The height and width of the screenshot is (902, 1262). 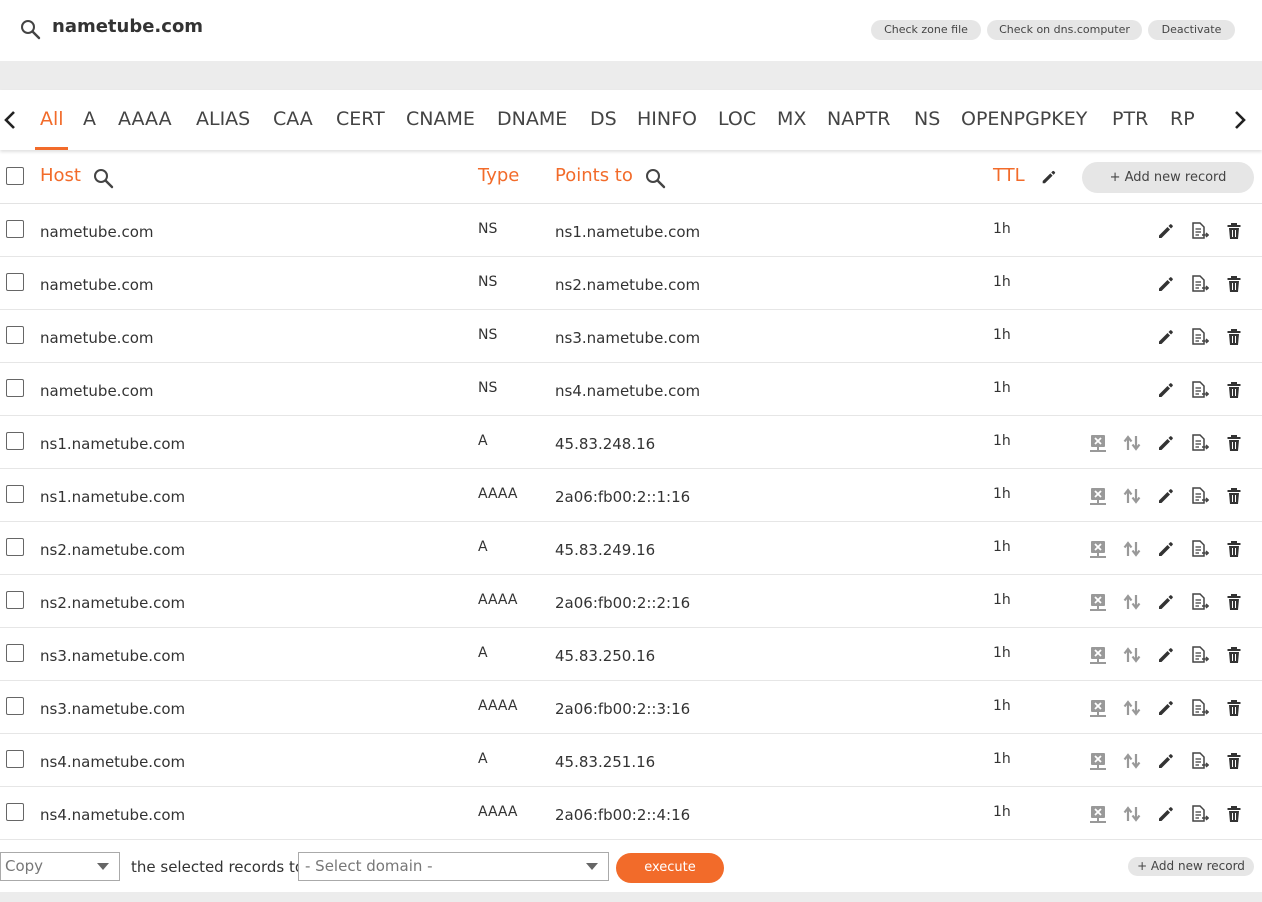 What do you see at coordinates (1191, 30) in the screenshot?
I see `deactivate-button: Deactivate` at bounding box center [1191, 30].